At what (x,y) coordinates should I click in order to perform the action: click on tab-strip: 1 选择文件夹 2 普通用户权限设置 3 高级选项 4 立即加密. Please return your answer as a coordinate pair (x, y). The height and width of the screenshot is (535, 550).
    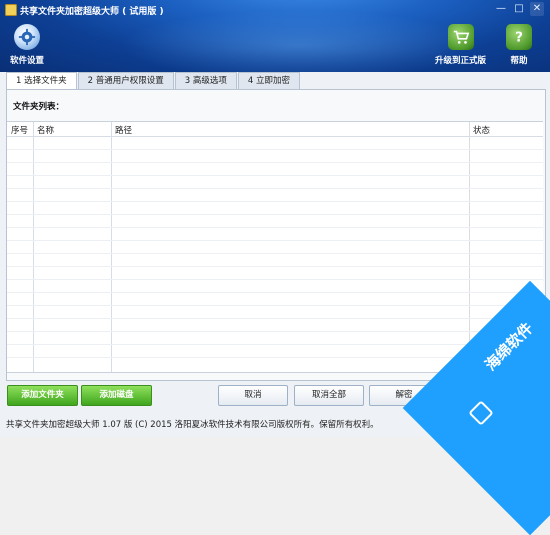
    Looking at the image, I should click on (153, 81).